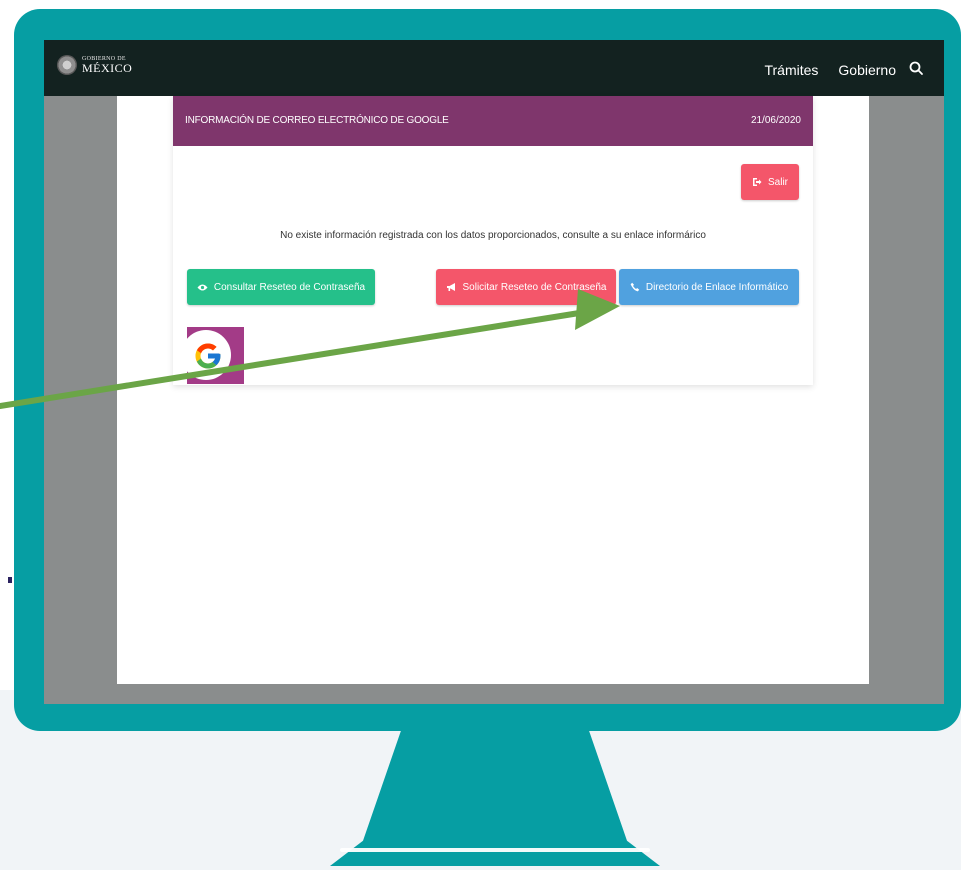 This screenshot has width=961, height=870. I want to click on decorative-mark, so click(10, 580).